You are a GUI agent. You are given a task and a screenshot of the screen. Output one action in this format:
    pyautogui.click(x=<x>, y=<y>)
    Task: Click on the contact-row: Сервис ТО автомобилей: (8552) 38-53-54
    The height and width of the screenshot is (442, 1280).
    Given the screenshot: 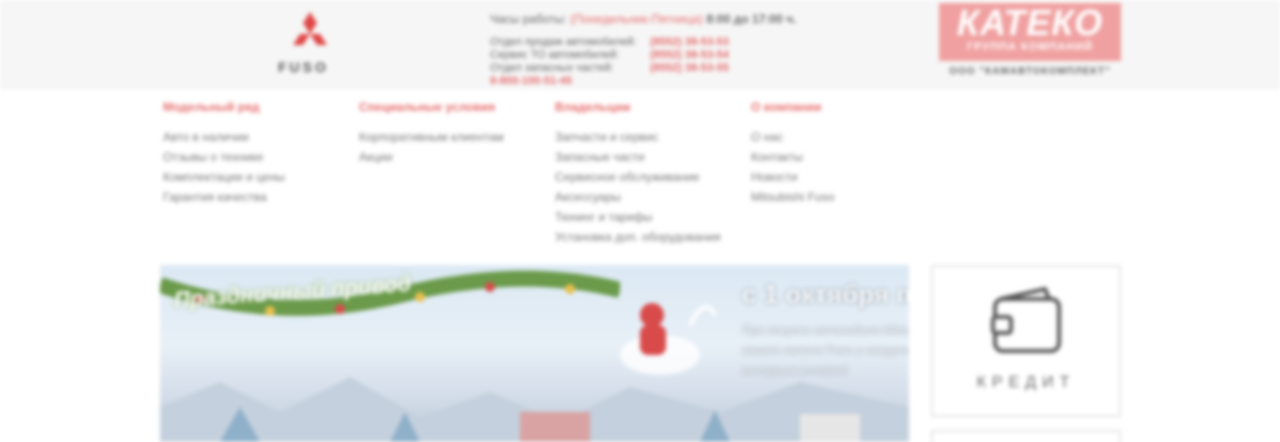 What is the action you would take?
    pyautogui.click(x=609, y=55)
    